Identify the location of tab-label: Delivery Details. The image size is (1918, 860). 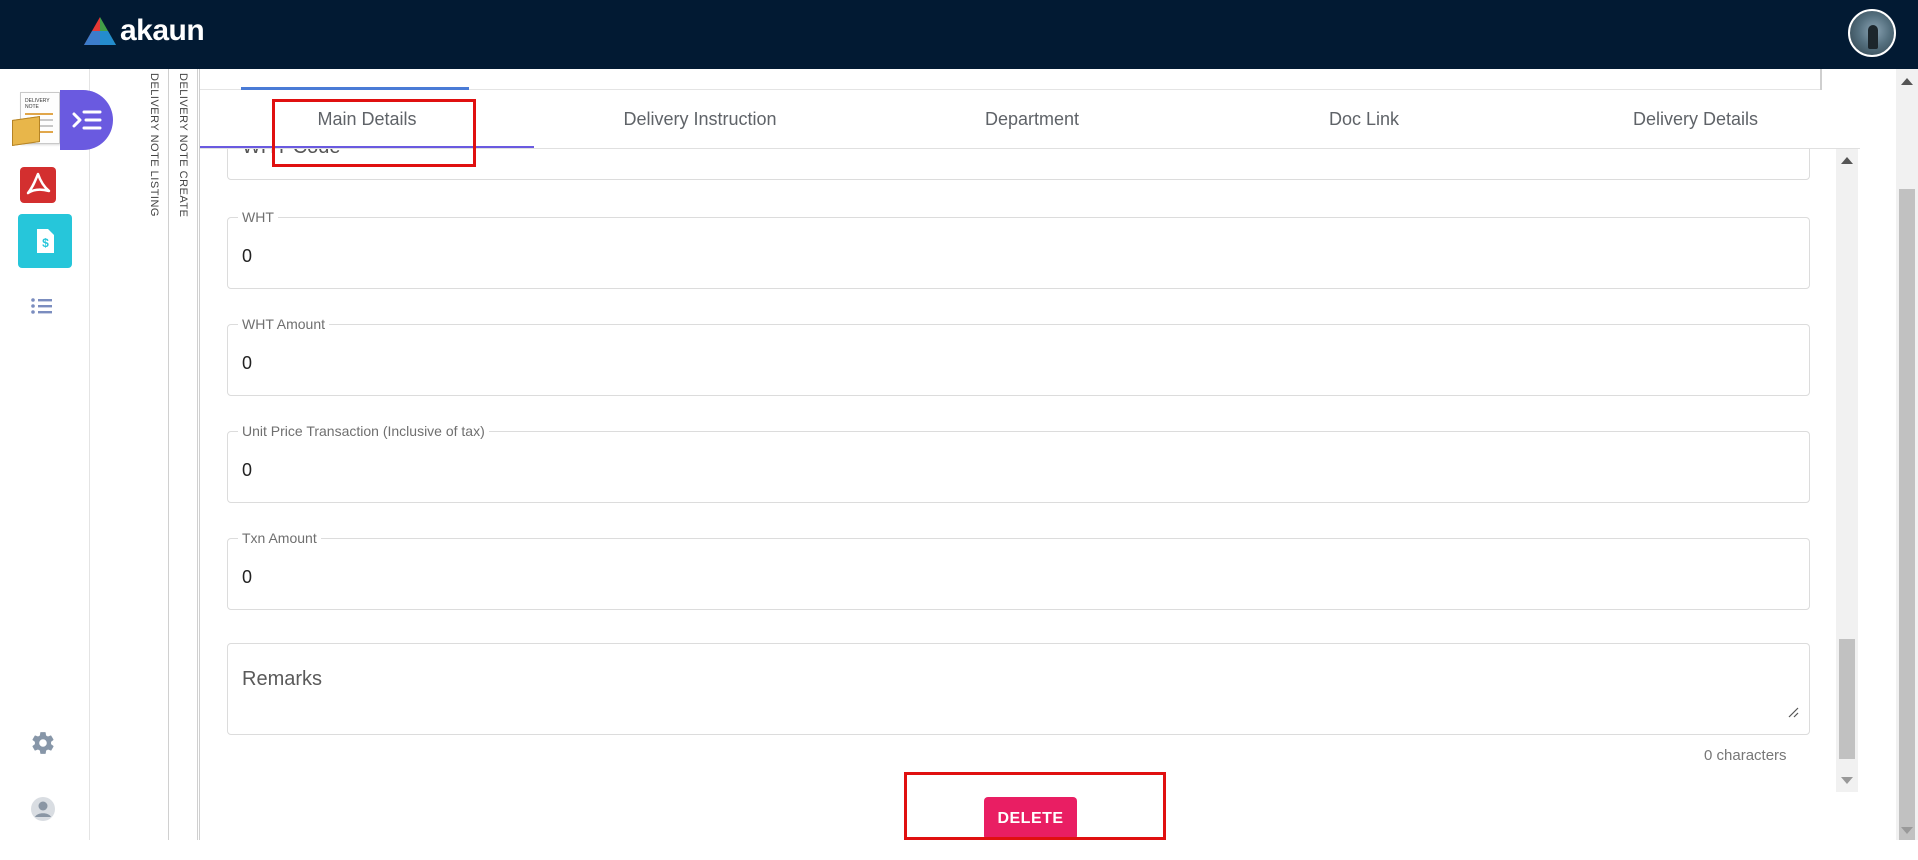
(1695, 119).